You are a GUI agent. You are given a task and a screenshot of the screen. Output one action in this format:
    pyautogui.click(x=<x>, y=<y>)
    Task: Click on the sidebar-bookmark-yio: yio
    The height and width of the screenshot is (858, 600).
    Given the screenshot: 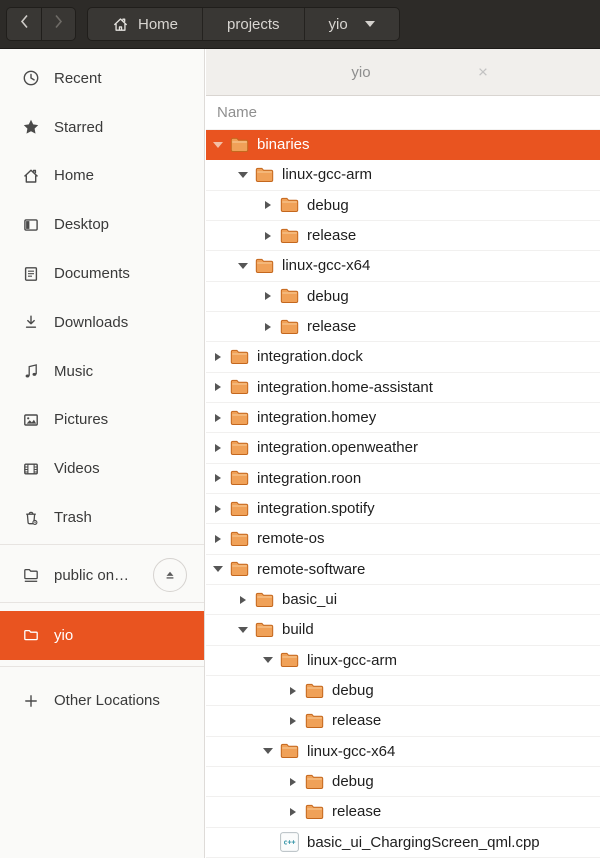 What is the action you would take?
    pyautogui.click(x=102, y=635)
    